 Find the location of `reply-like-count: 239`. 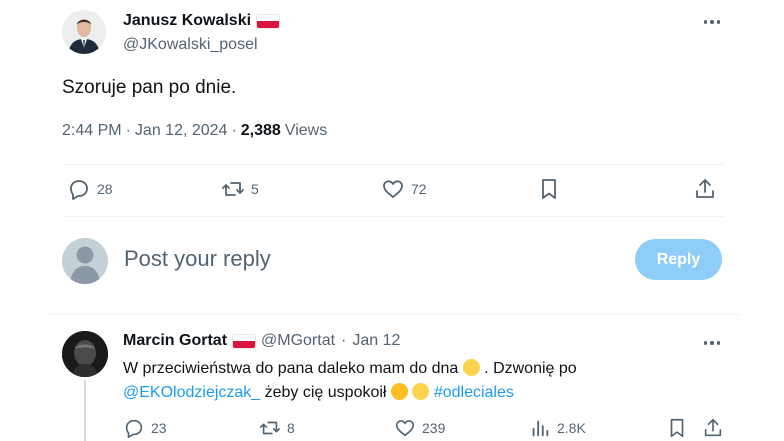

reply-like-count: 239 is located at coordinates (434, 428).